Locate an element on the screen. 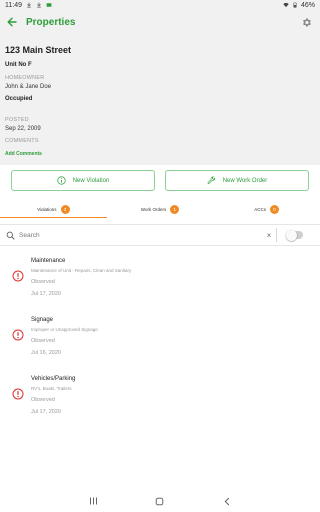  posted-label: POSTED is located at coordinates (17, 120).